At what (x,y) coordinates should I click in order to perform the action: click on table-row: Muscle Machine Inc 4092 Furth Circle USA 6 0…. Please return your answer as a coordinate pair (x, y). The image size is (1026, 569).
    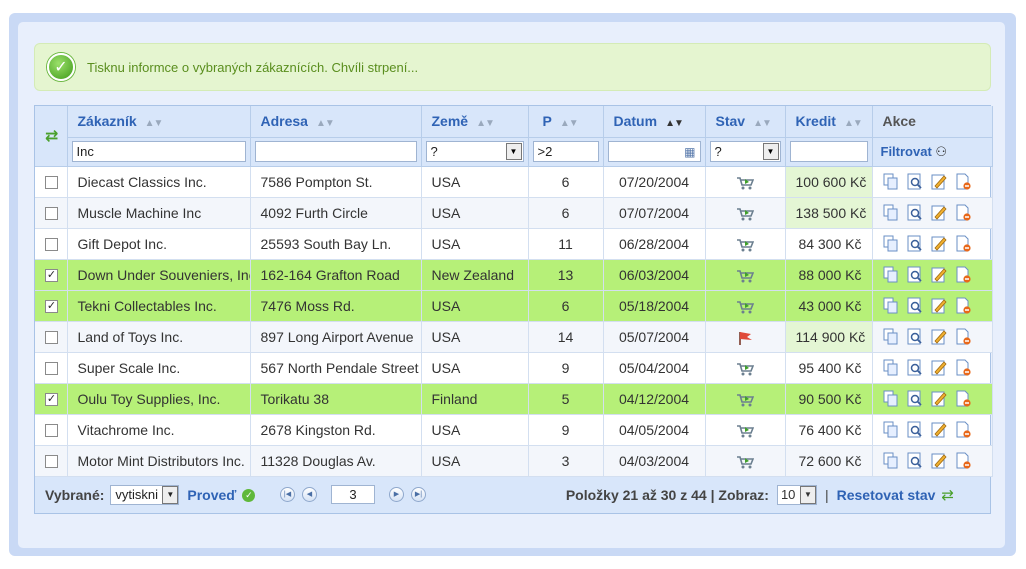
    Looking at the image, I should click on (514, 213).